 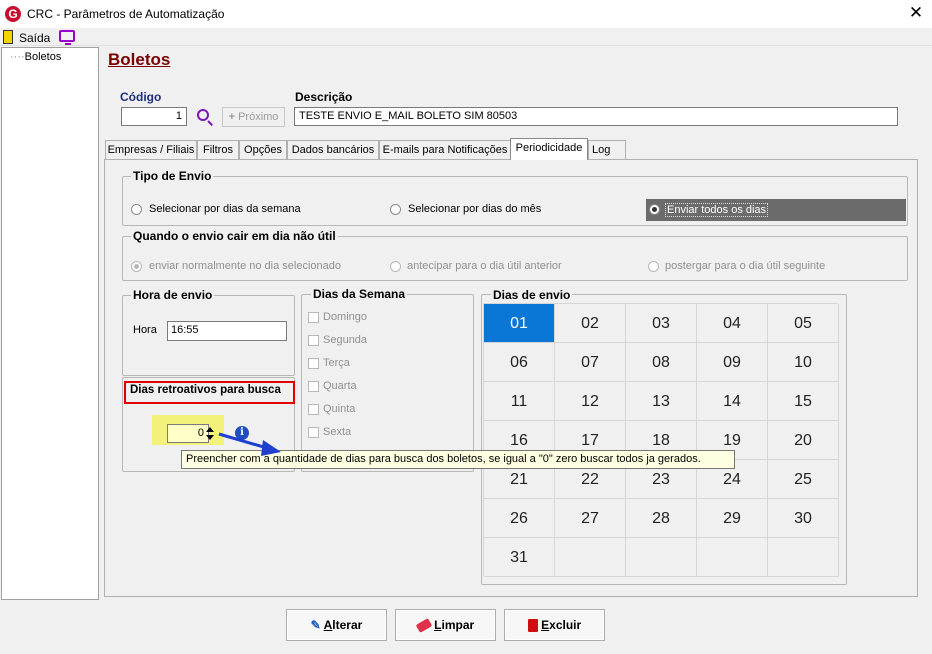 What do you see at coordinates (34, 38) in the screenshot?
I see `exit-menu-item: Saída` at bounding box center [34, 38].